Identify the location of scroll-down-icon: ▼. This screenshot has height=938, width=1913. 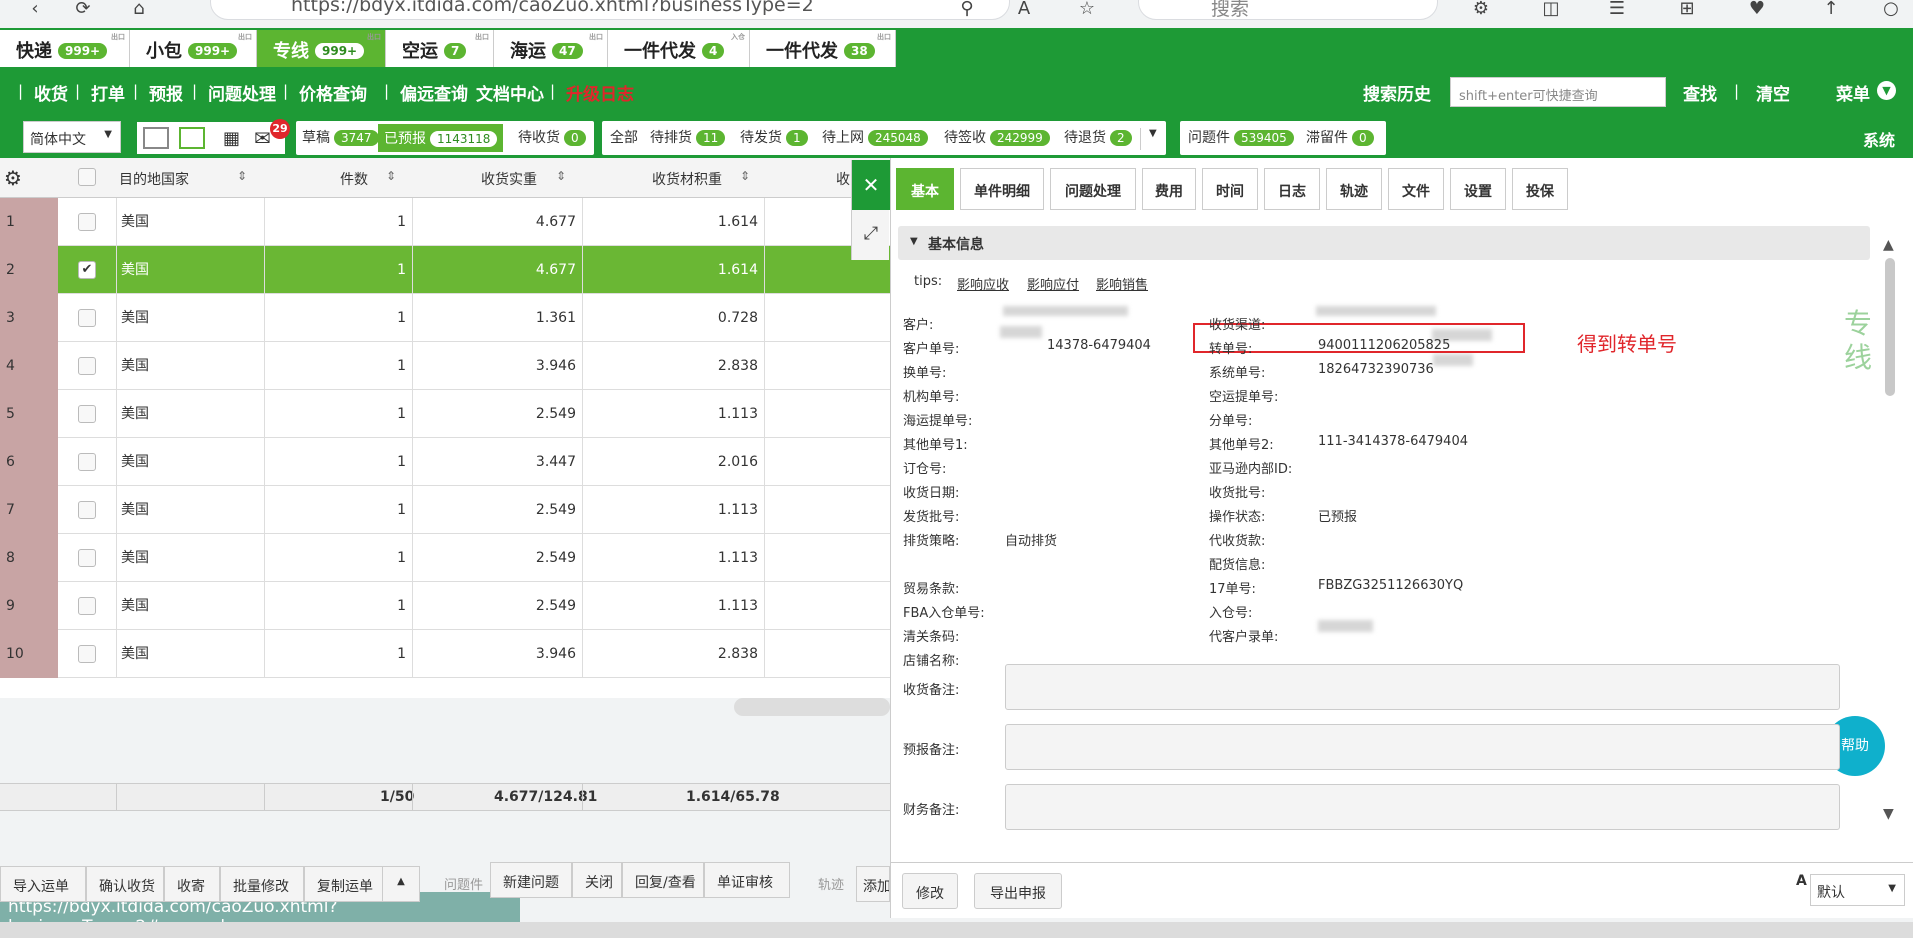
(1888, 814).